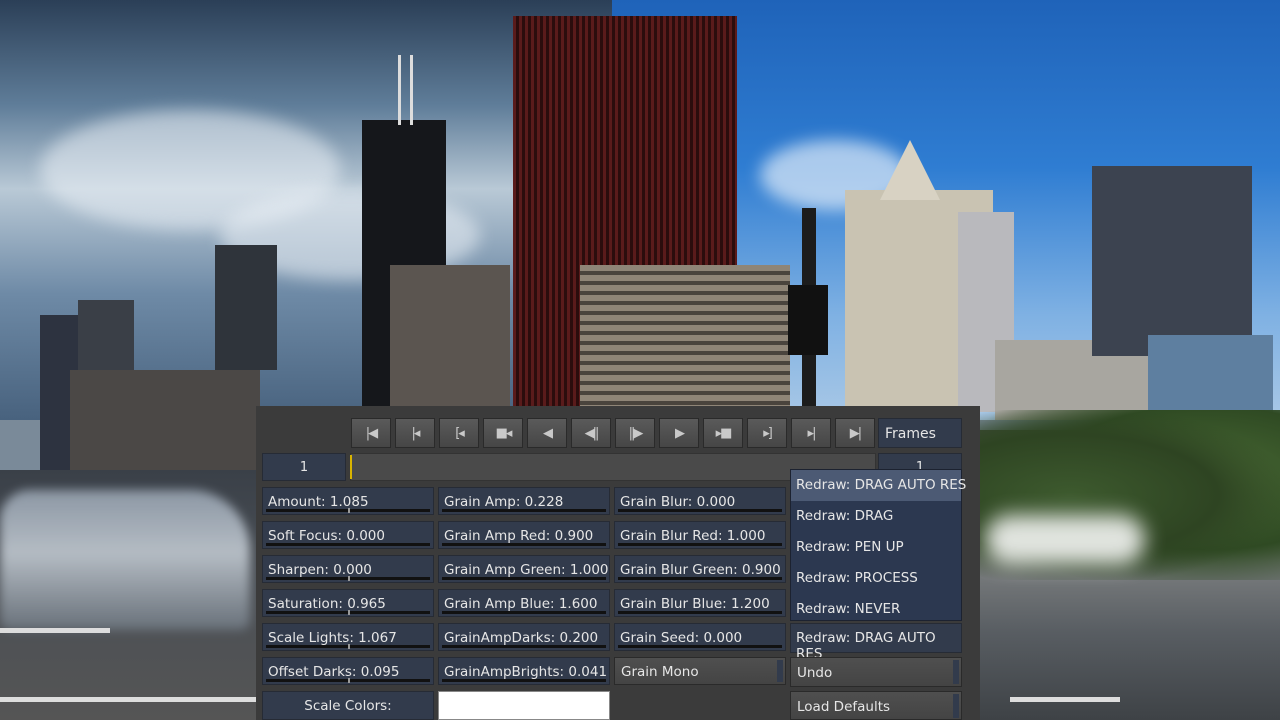 This screenshot has width=1280, height=720. I want to click on step-backward-button: ◀||, so click(591, 433).